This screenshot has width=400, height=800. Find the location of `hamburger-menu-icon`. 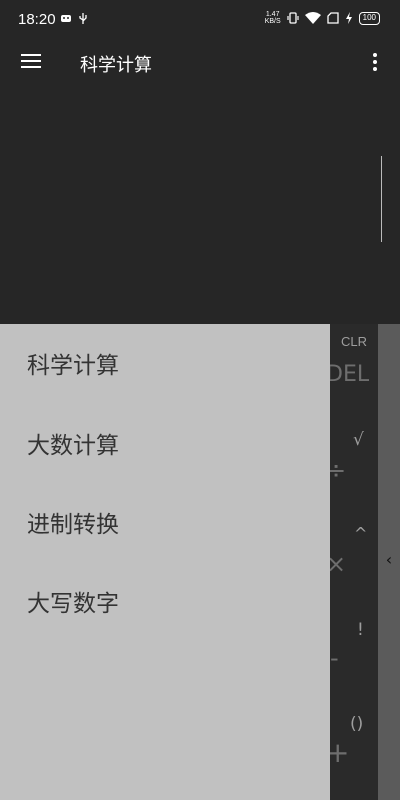

hamburger-menu-icon is located at coordinates (31, 63).